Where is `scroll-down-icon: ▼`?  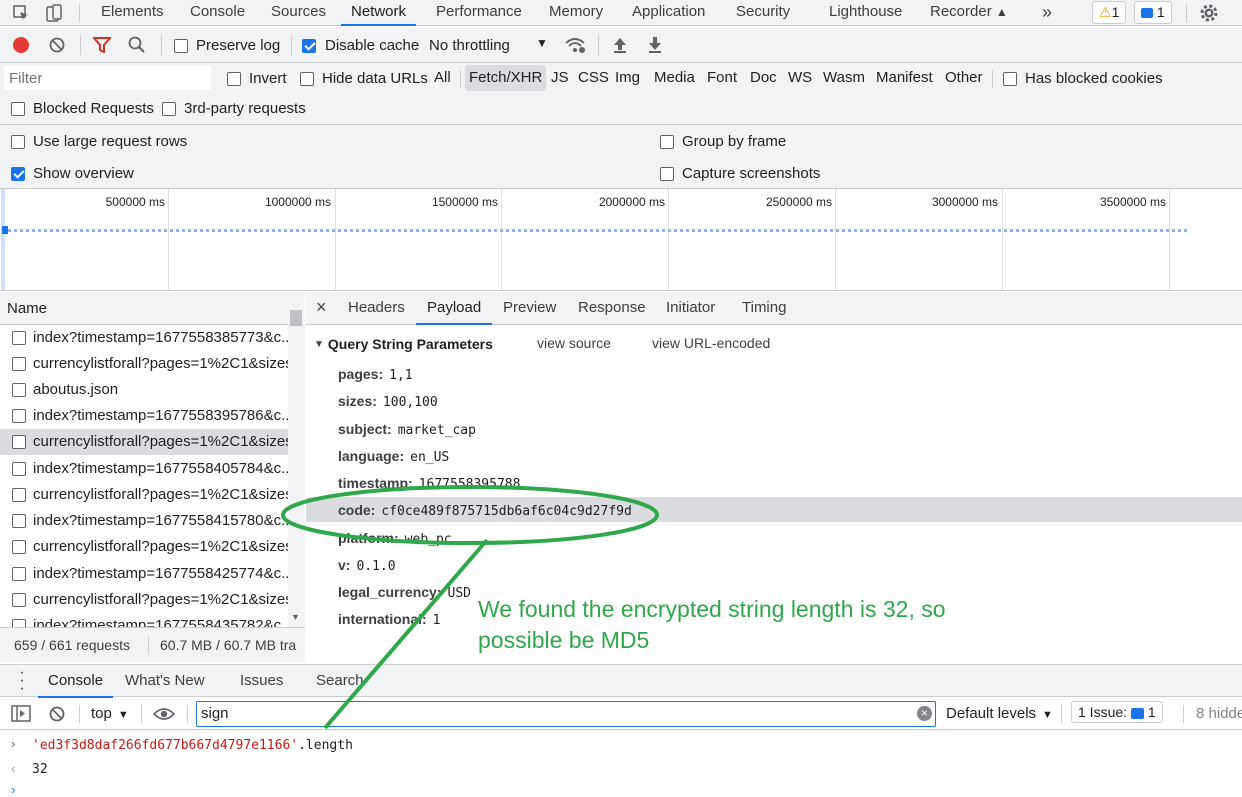
scroll-down-icon: ▼ is located at coordinates (295, 617).